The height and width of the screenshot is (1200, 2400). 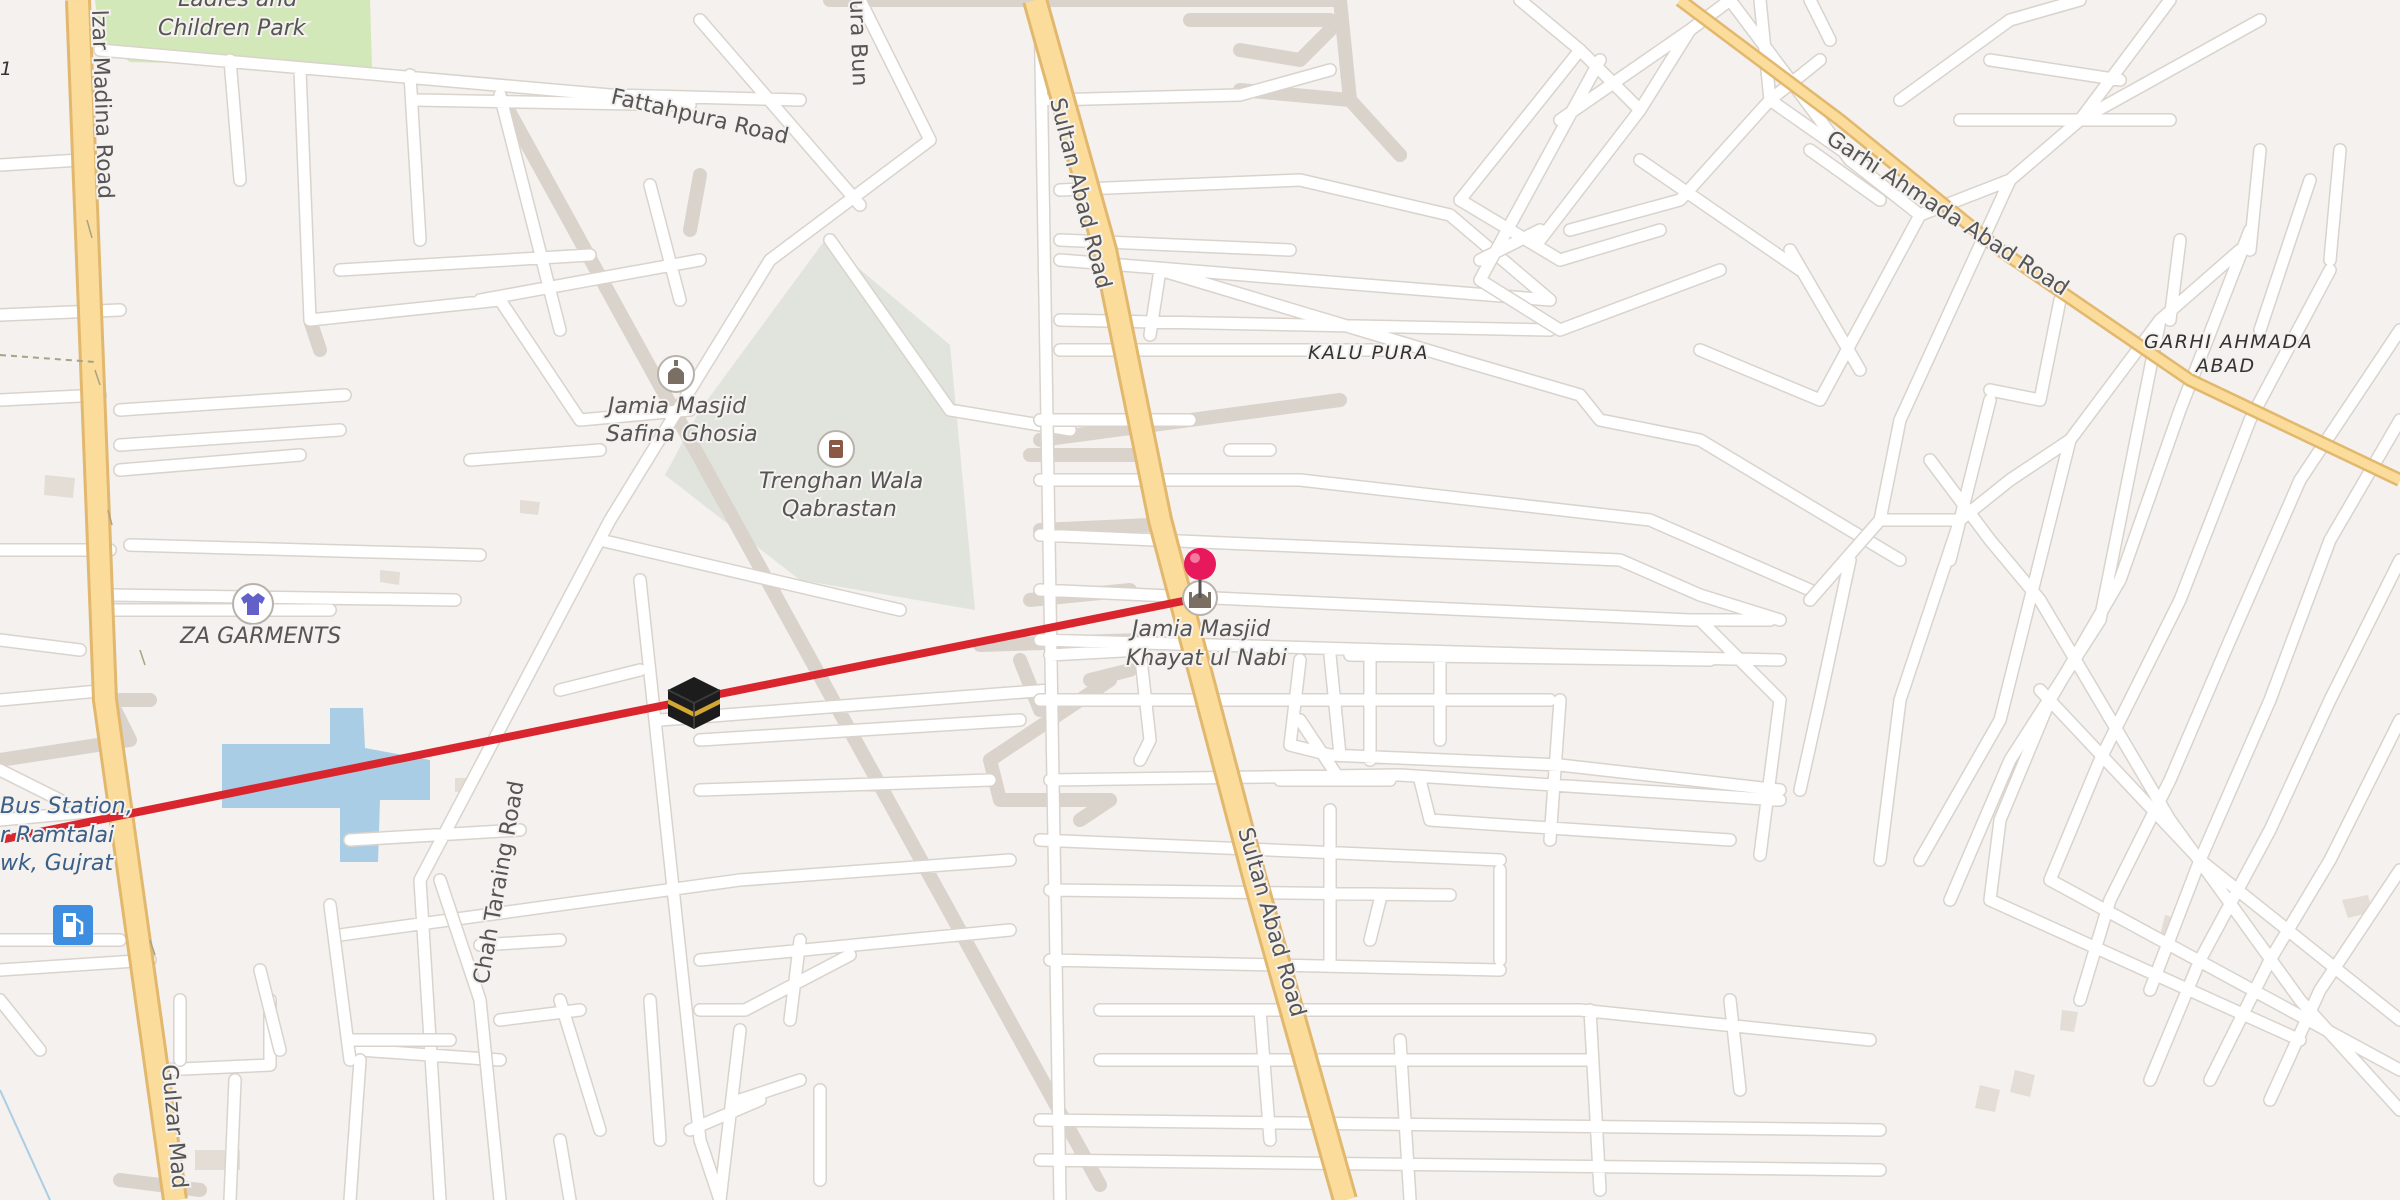 What do you see at coordinates (232, 28) in the screenshot?
I see `park-label-line2: Children Park` at bounding box center [232, 28].